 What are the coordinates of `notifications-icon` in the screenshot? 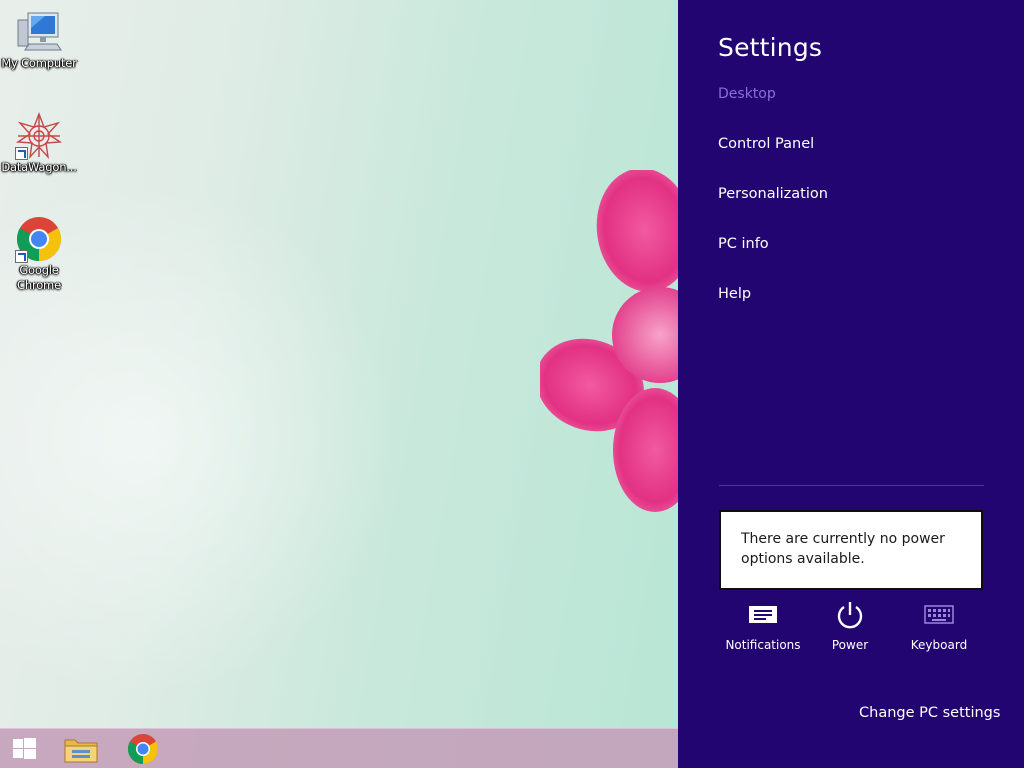 It's located at (763, 614).